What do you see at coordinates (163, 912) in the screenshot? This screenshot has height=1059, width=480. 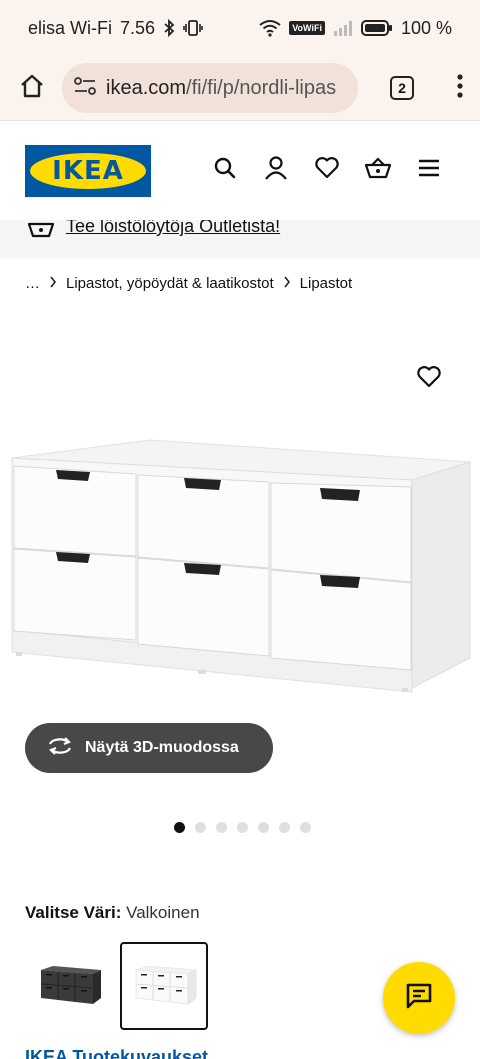 I see `color-value: Valkoinen` at bounding box center [163, 912].